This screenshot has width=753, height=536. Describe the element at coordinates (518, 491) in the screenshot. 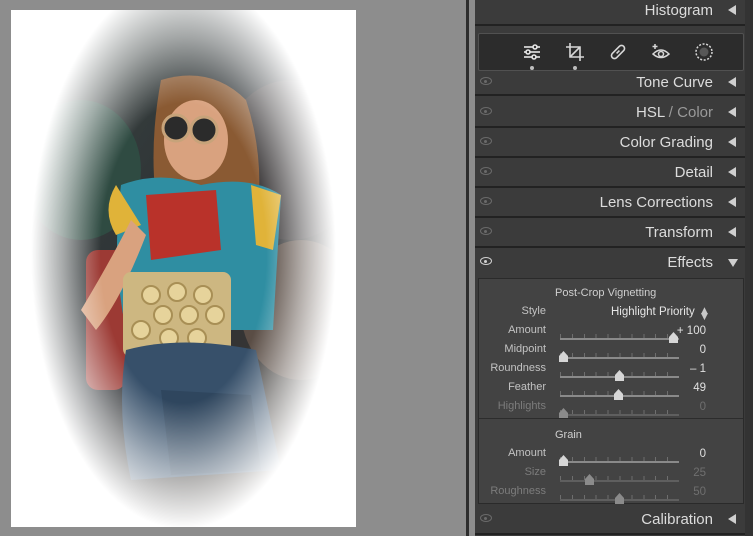

I see `slider-label: Roughness` at that location.